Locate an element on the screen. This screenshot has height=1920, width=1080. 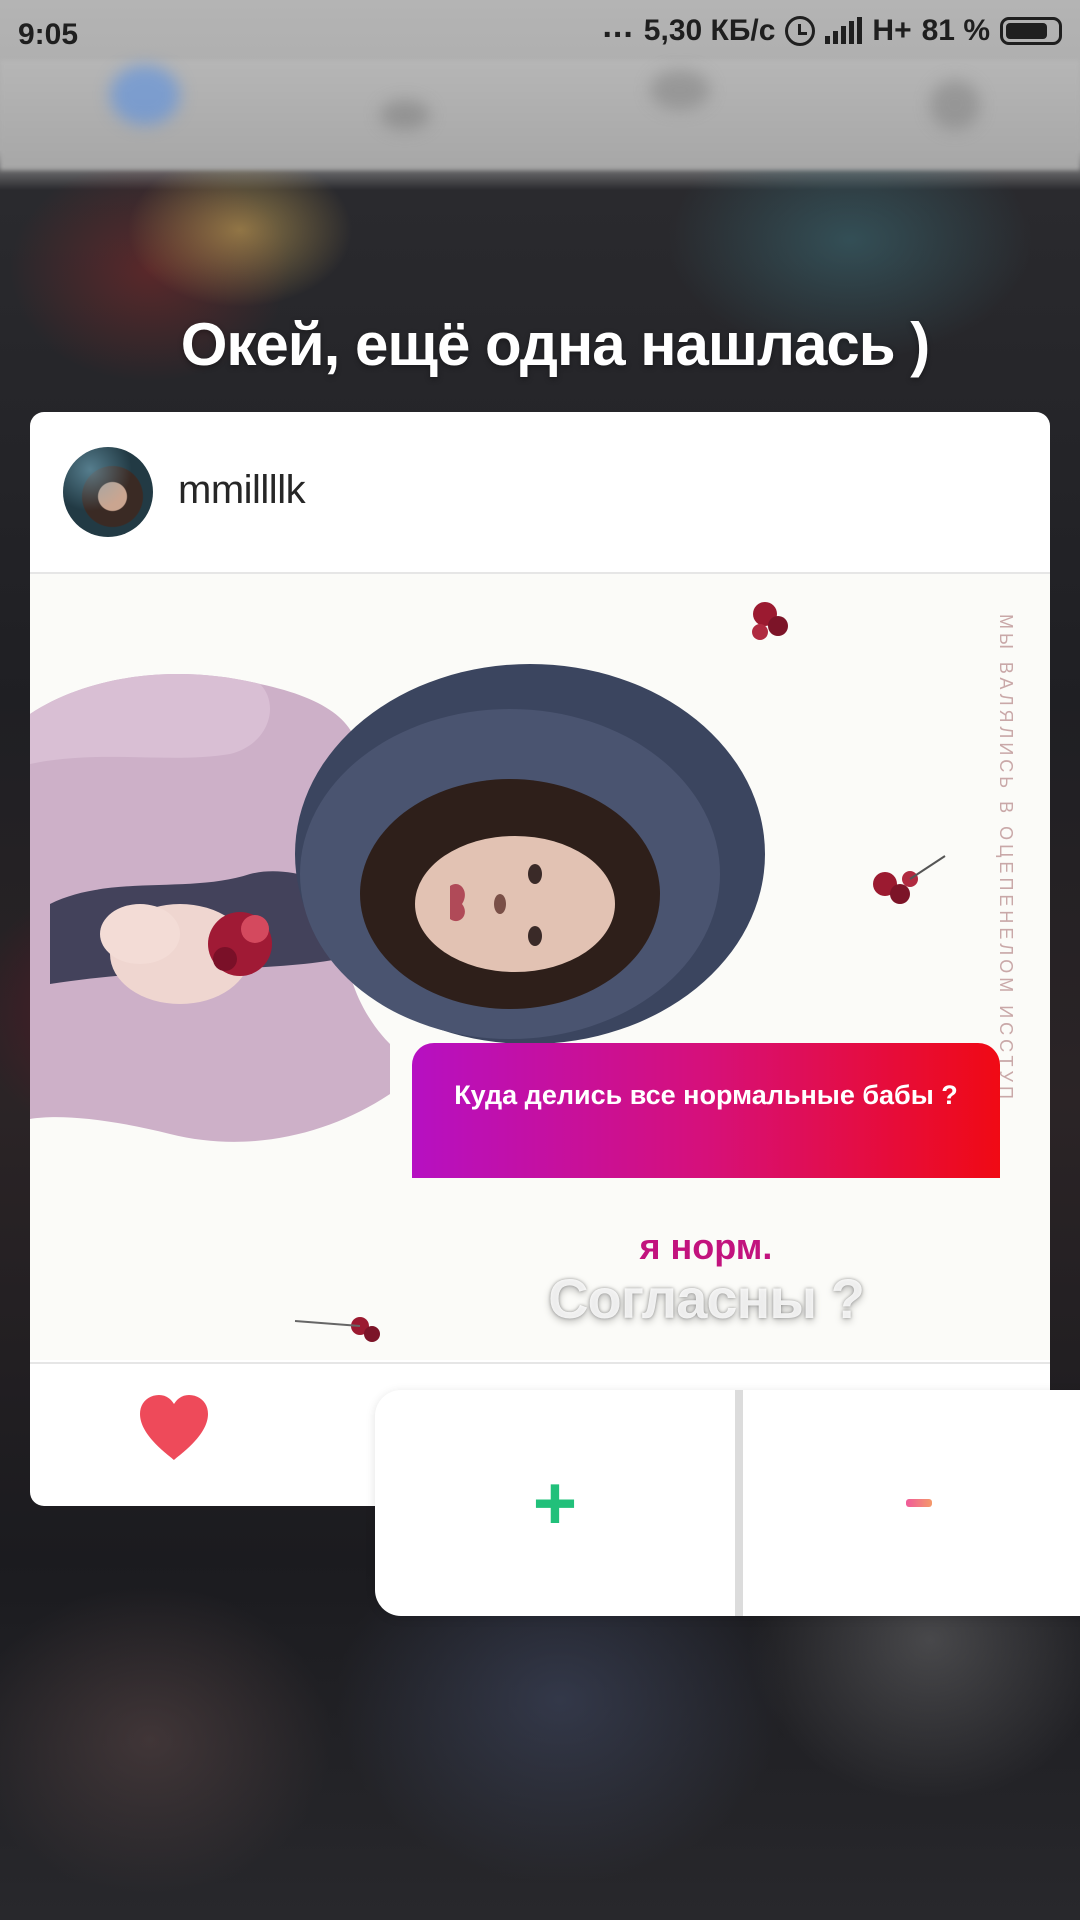
vote-plus-button: + is located at coordinates (555, 1503).